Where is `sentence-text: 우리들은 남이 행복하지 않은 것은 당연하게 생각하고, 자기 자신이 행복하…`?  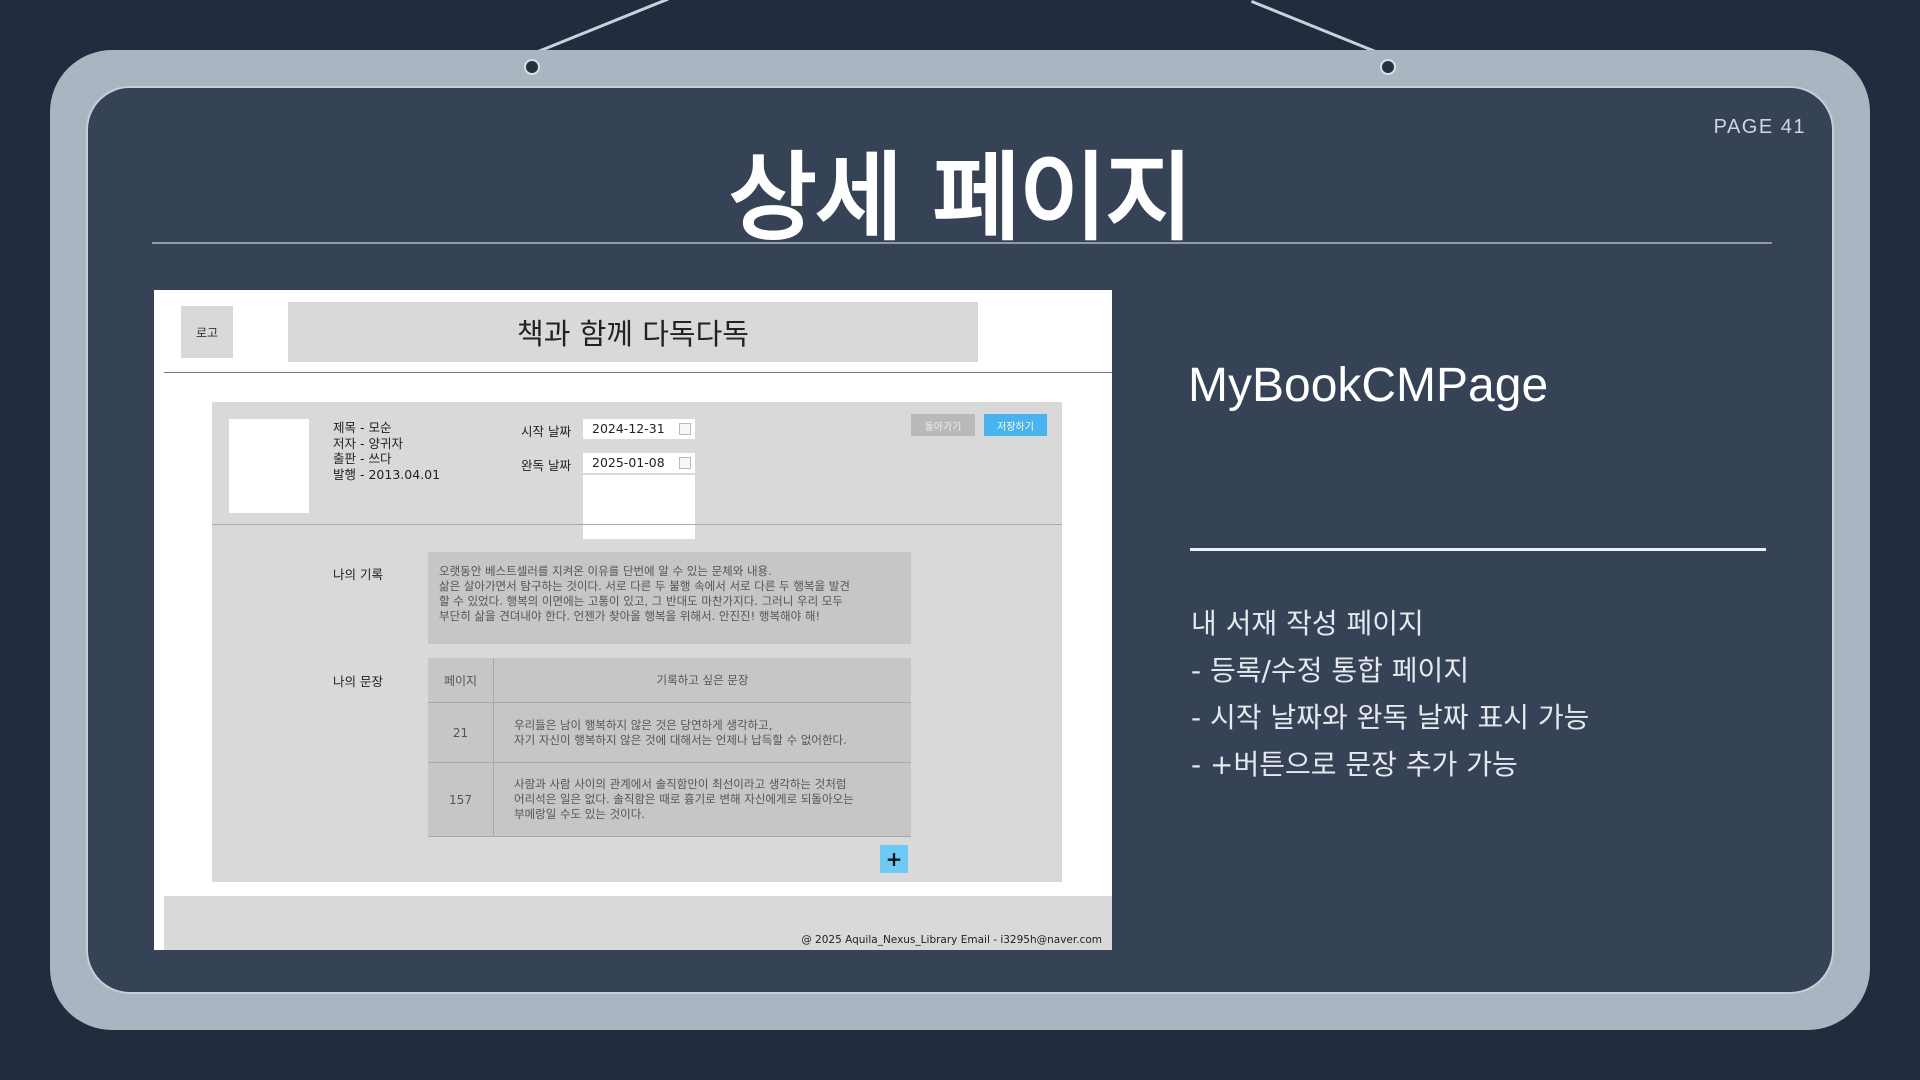 sentence-text: 우리들은 남이 행복하지 않은 것은 당연하게 생각하고, 자기 자신이 행복하… is located at coordinates (702, 732).